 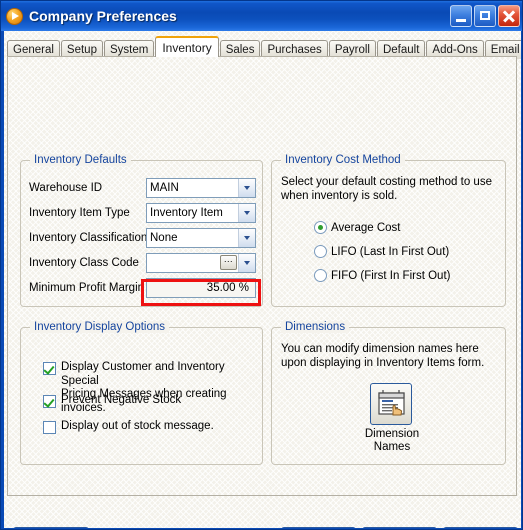 What do you see at coordinates (201, 237) in the screenshot?
I see `inventory-classification-combo: None` at bounding box center [201, 237].